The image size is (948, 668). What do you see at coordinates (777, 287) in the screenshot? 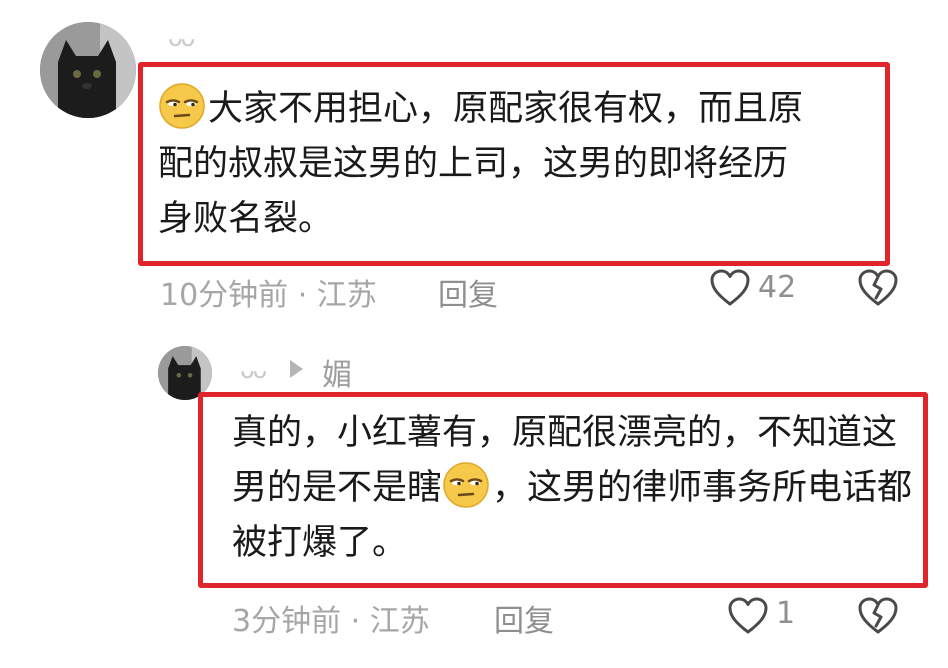
I see `like-count: 42` at bounding box center [777, 287].